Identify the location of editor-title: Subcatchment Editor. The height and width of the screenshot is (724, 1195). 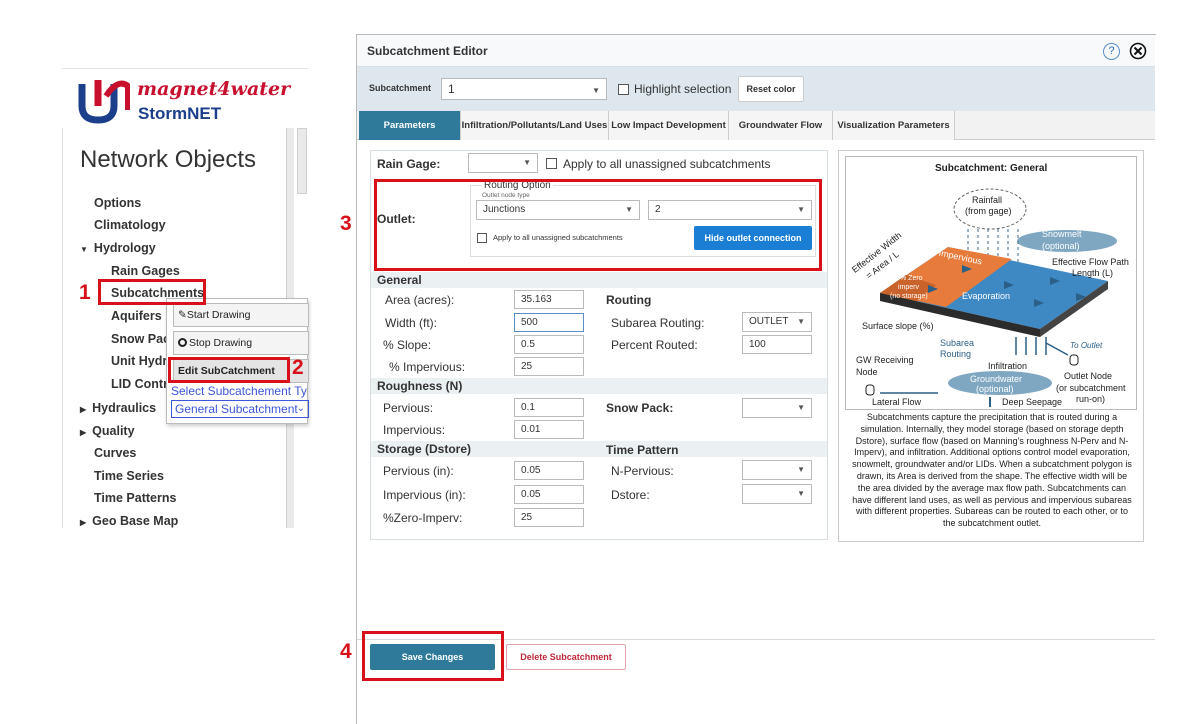
(427, 51).